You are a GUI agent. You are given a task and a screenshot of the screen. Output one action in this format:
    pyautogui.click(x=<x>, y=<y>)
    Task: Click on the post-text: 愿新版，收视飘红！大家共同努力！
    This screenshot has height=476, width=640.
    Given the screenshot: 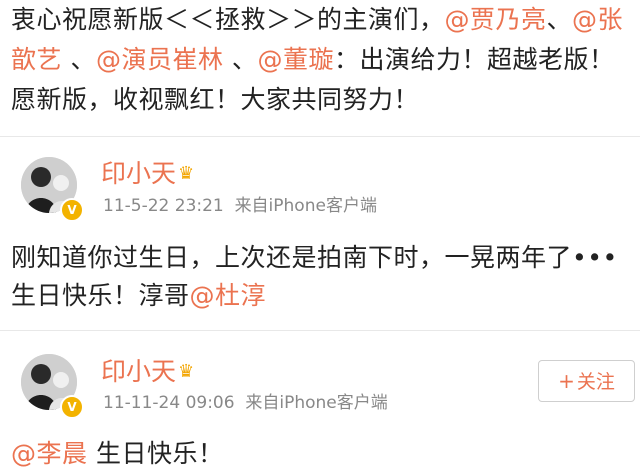 What is the action you would take?
    pyautogui.click(x=215, y=99)
    